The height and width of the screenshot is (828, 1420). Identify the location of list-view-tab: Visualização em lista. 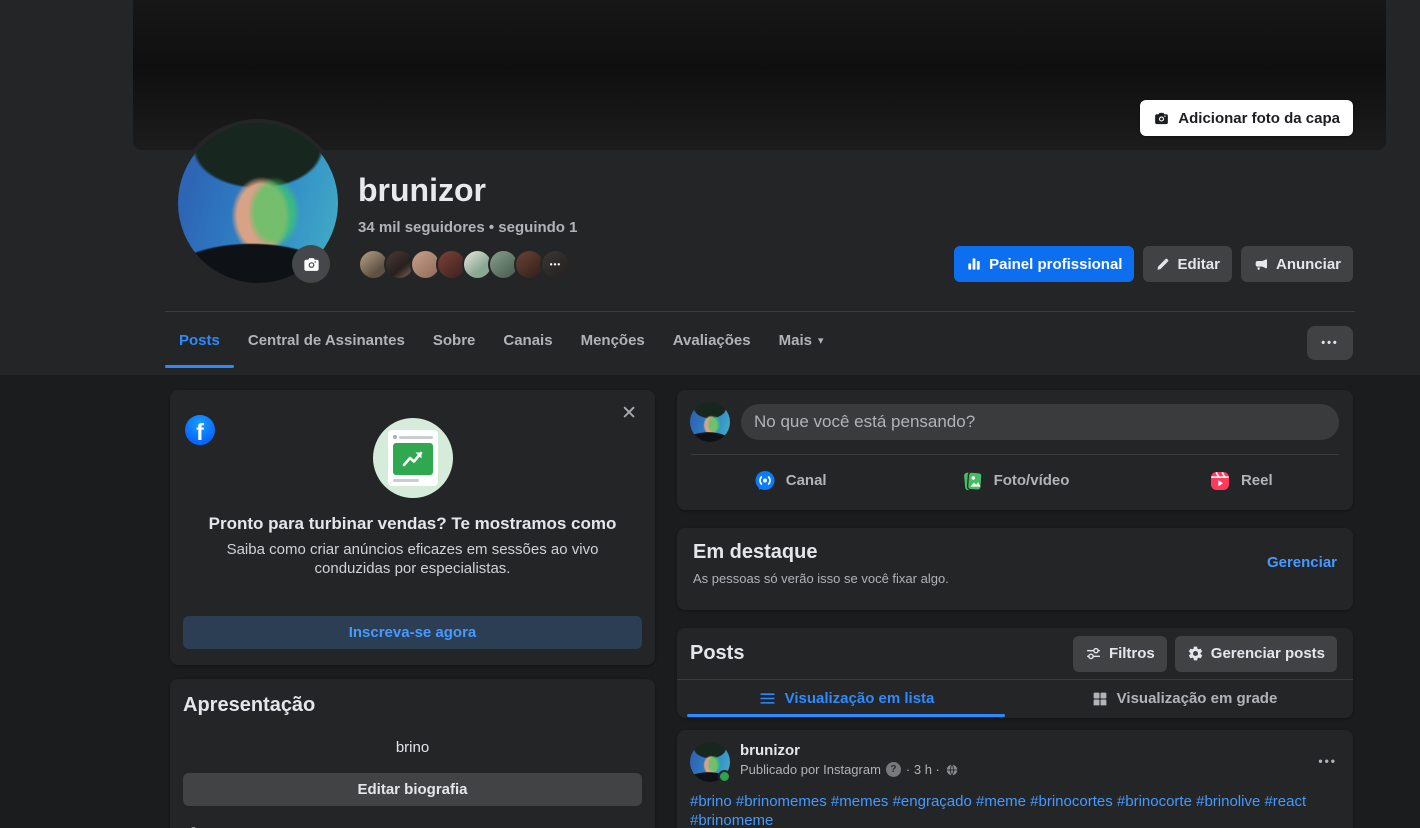
(846, 698).